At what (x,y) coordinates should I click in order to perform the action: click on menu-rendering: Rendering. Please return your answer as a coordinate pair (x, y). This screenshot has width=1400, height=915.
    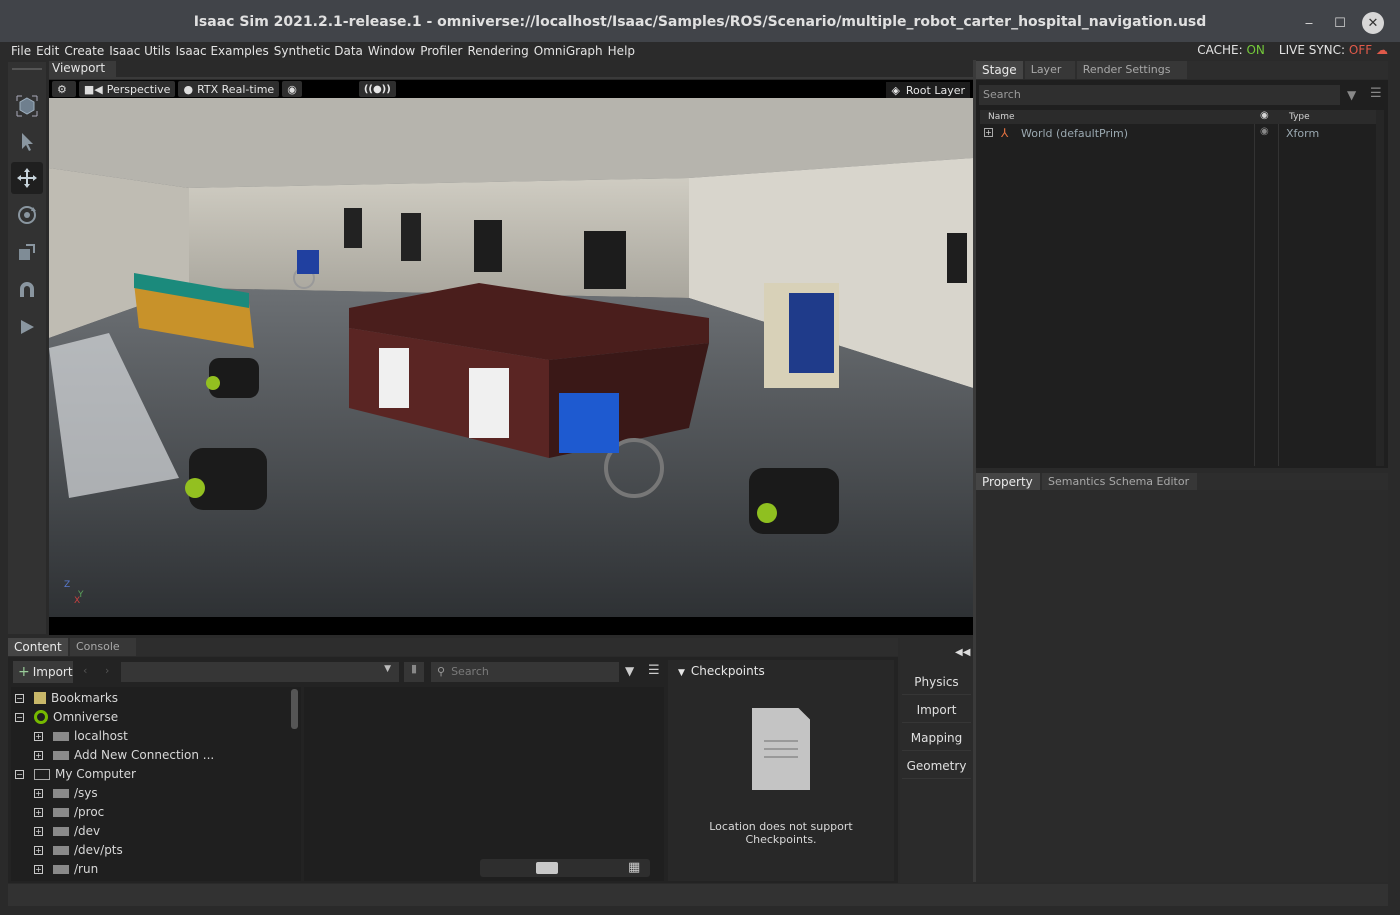
    Looking at the image, I should click on (497, 51).